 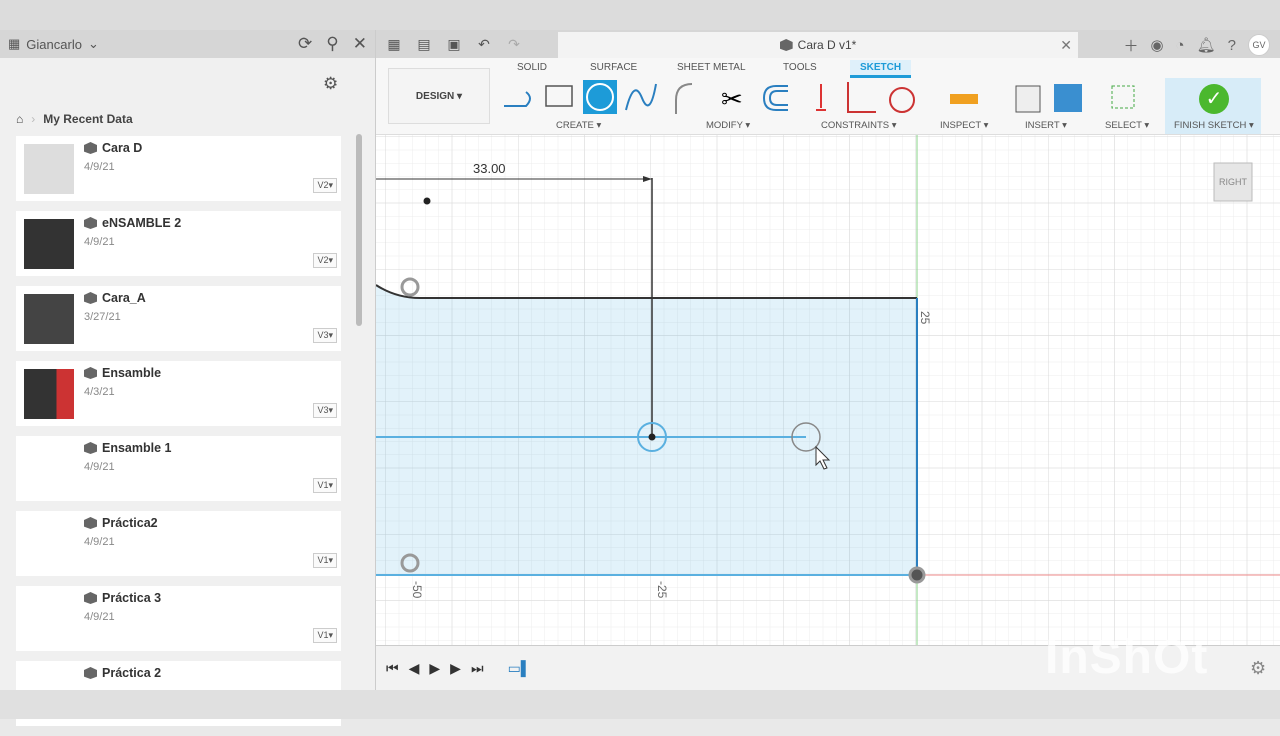 What do you see at coordinates (122, 148) in the screenshot?
I see `file-name: Cara D` at bounding box center [122, 148].